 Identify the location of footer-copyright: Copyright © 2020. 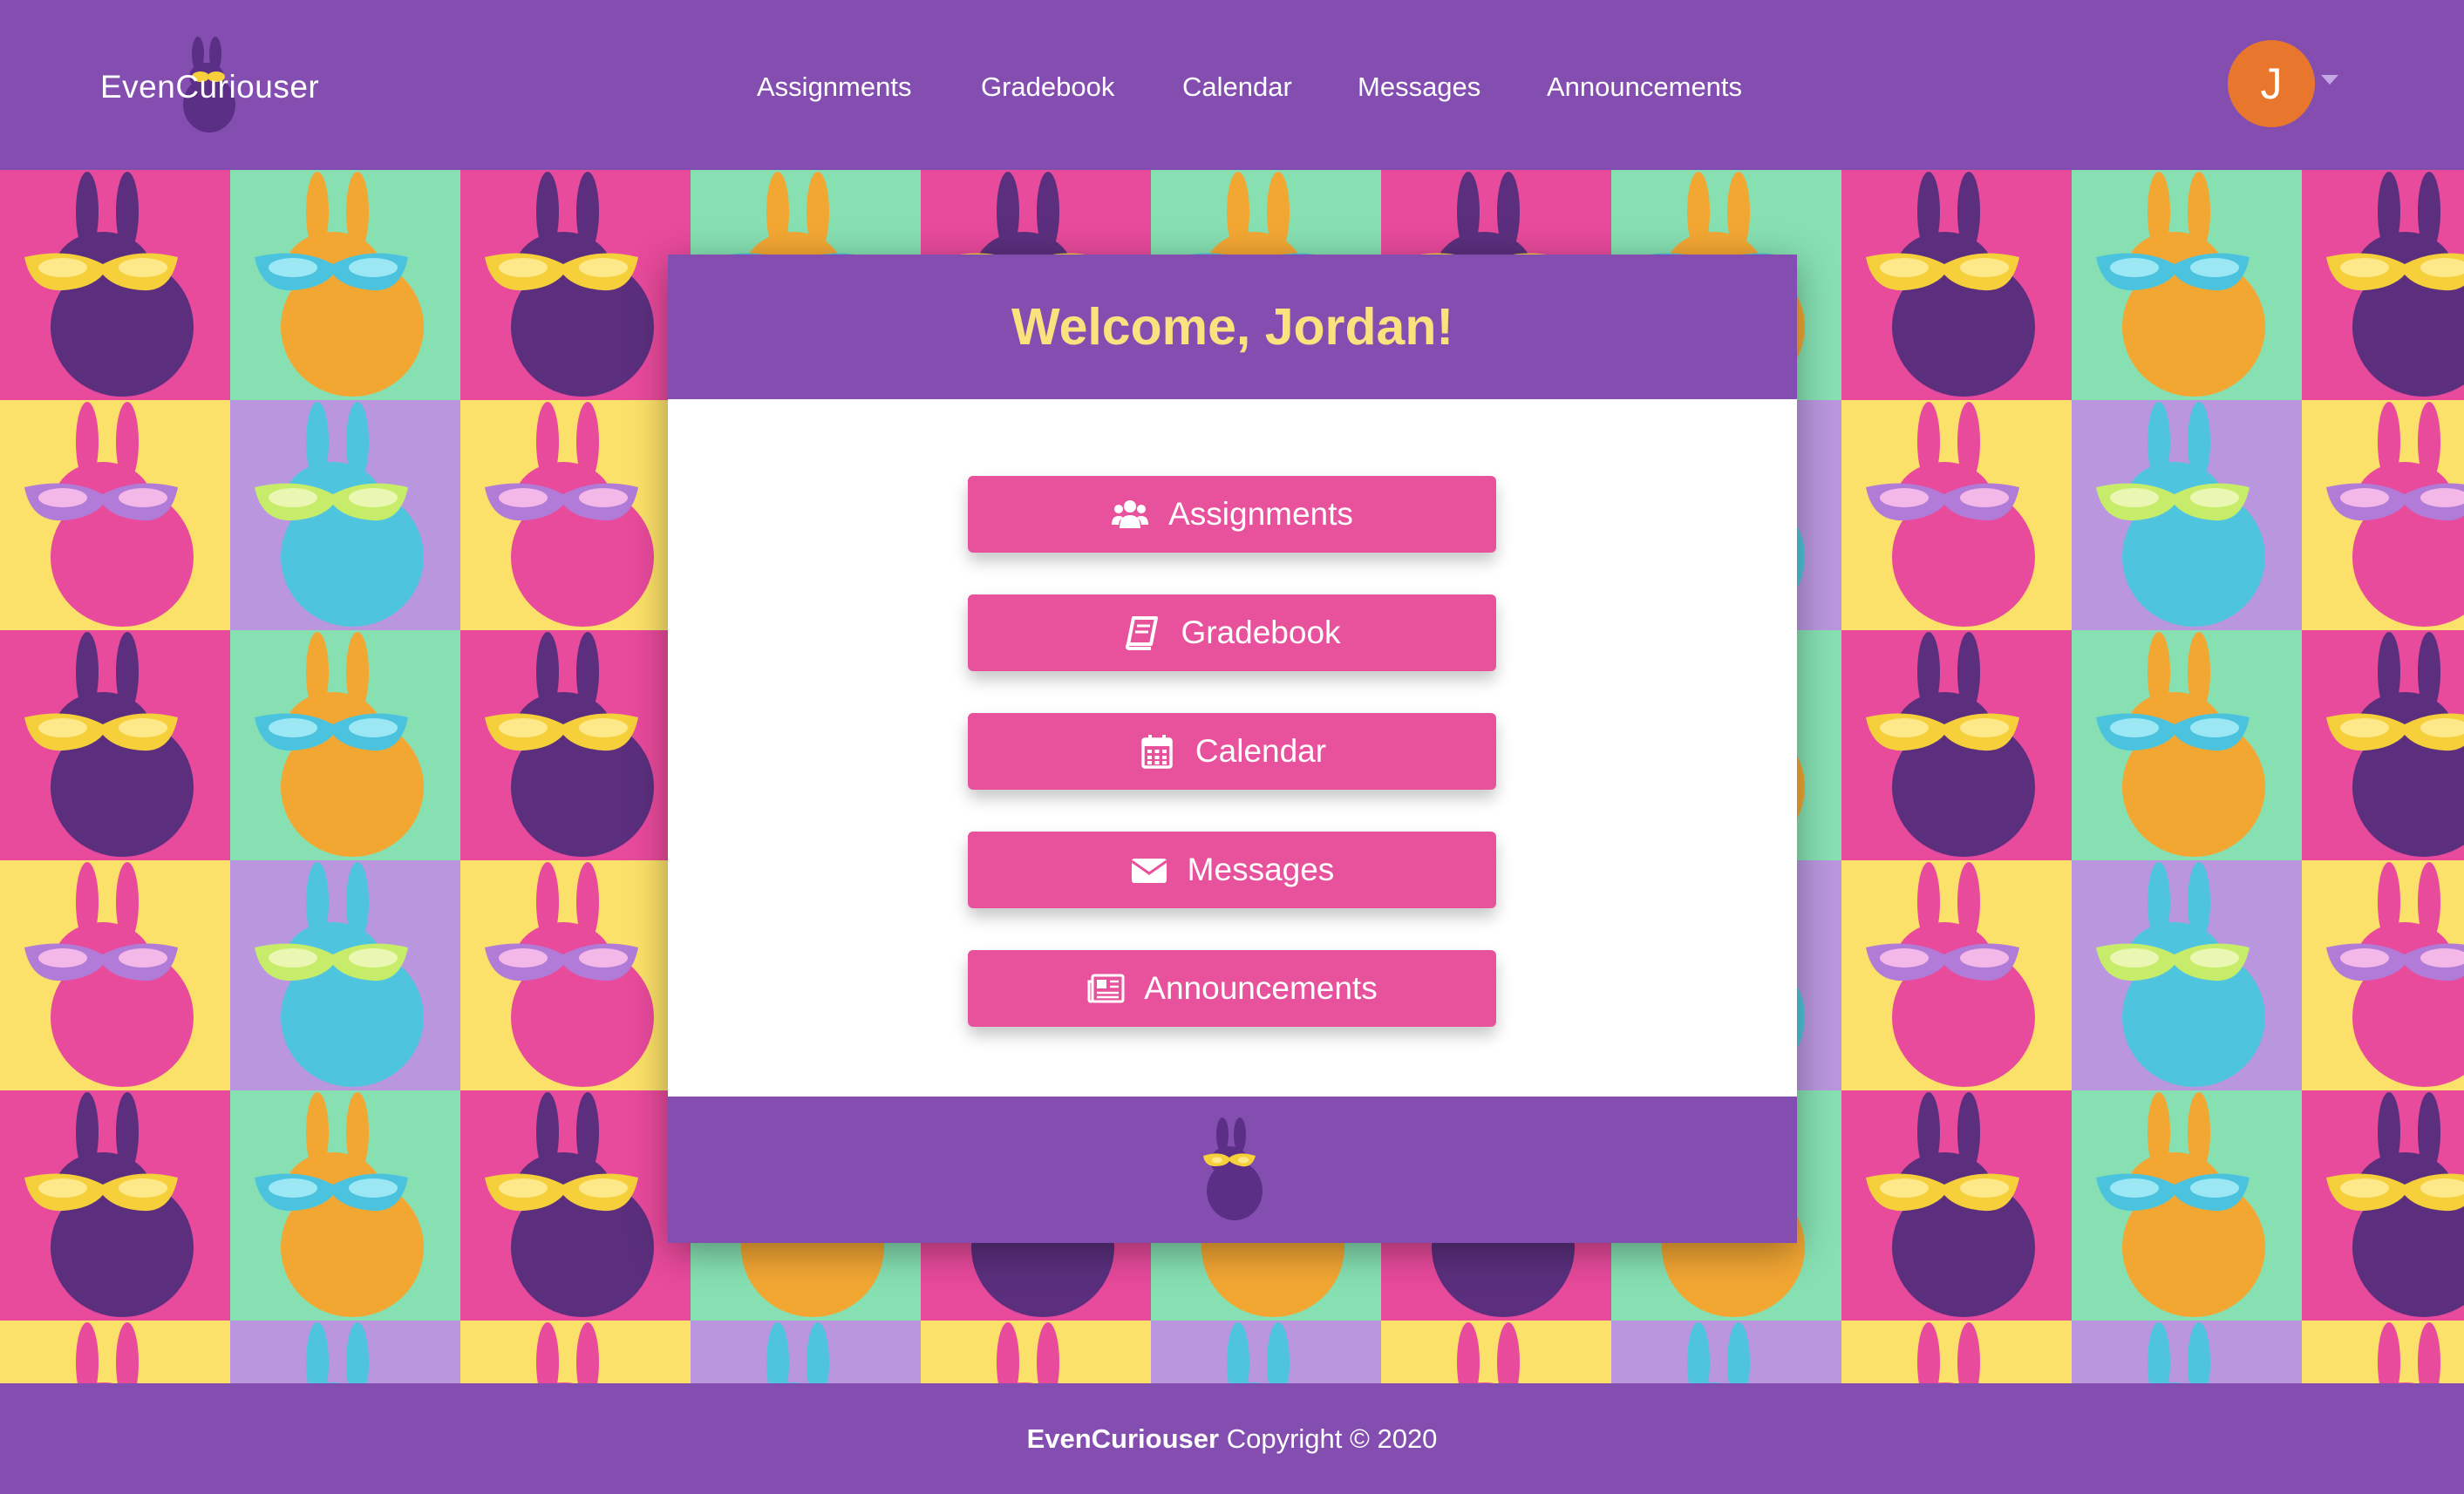
(1332, 1438).